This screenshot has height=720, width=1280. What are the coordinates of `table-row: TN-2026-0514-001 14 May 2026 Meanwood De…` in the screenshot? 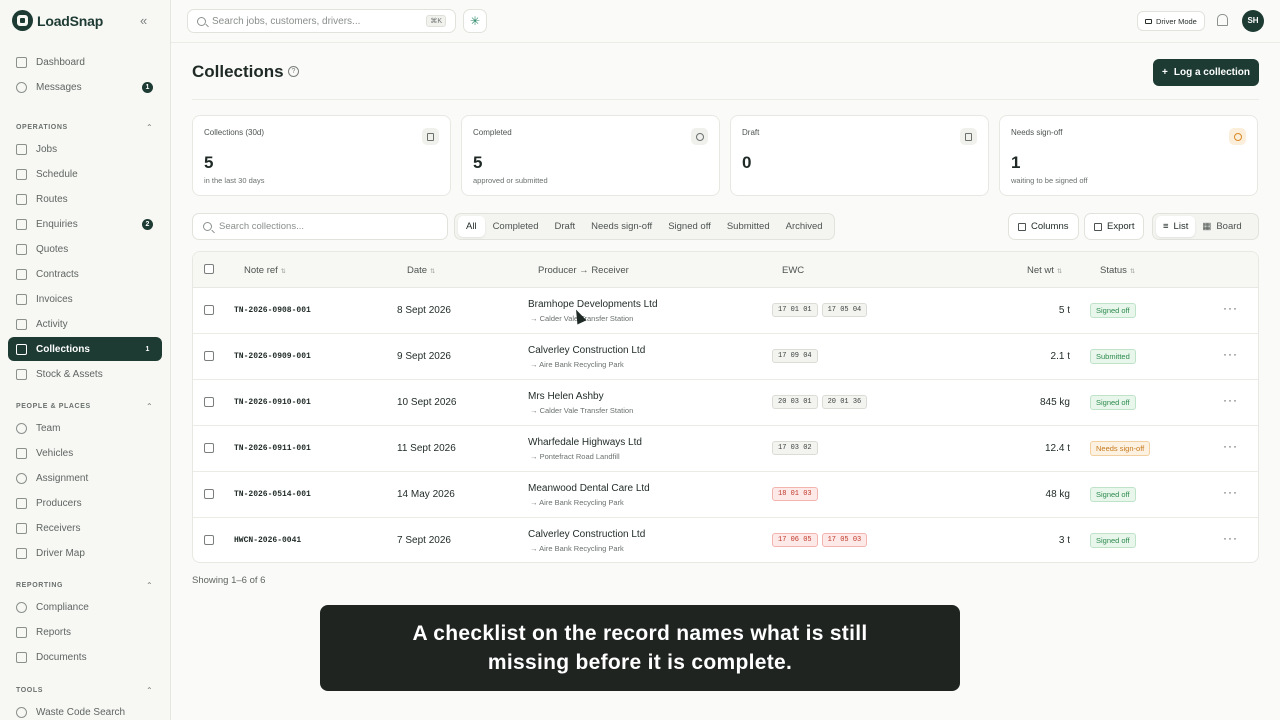 It's located at (725, 495).